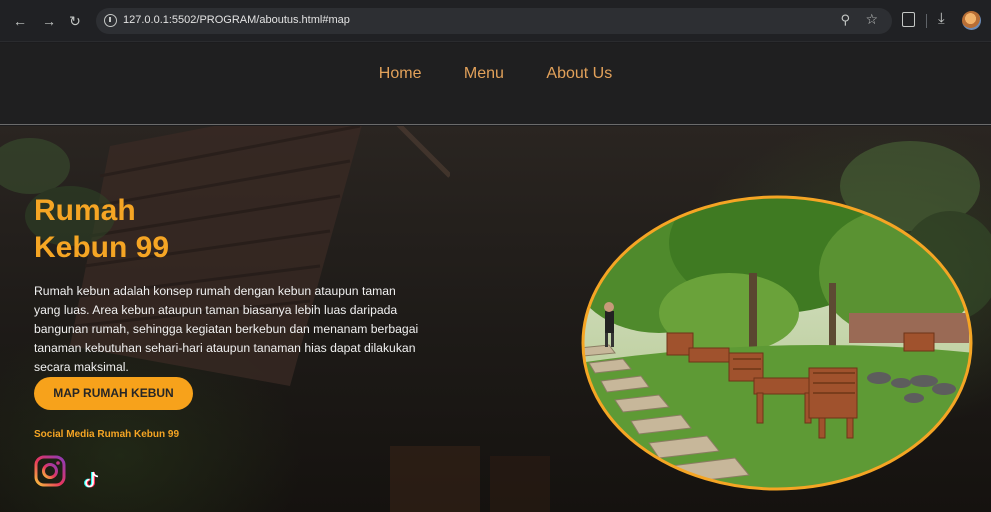  What do you see at coordinates (971, 20) in the screenshot?
I see `profile-avatar` at bounding box center [971, 20].